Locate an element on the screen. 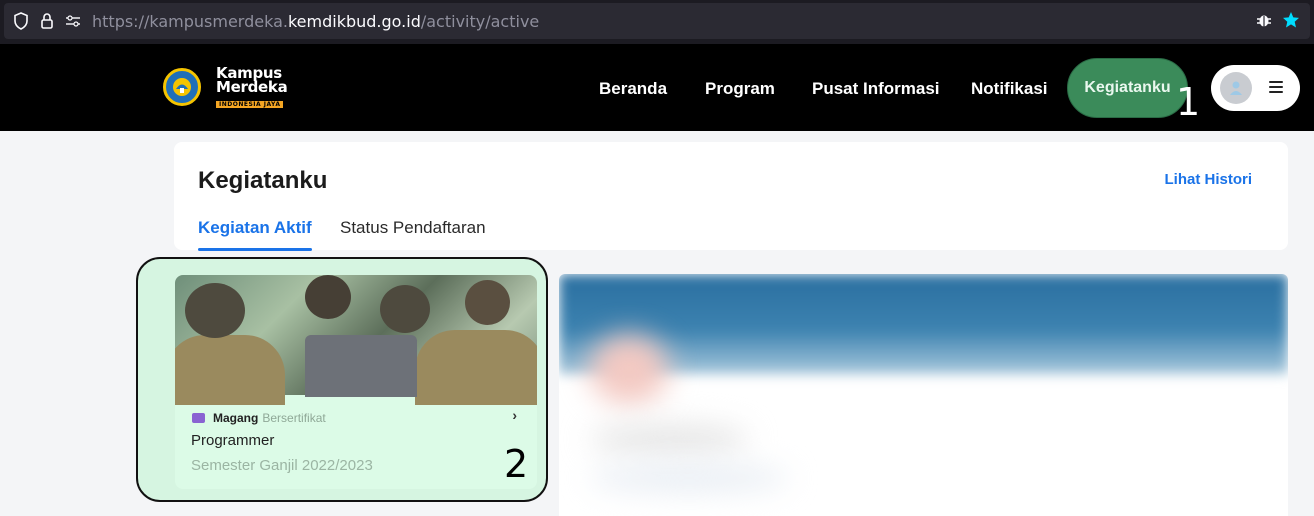  activity-semester: Semester Ganjil 2022/2023 is located at coordinates (282, 465).